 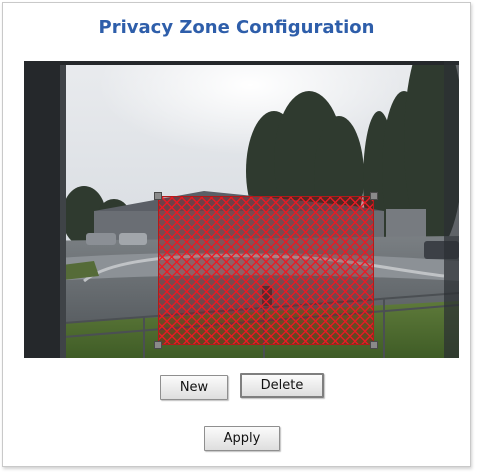 I want to click on apply-button: Apply, so click(x=242, y=438).